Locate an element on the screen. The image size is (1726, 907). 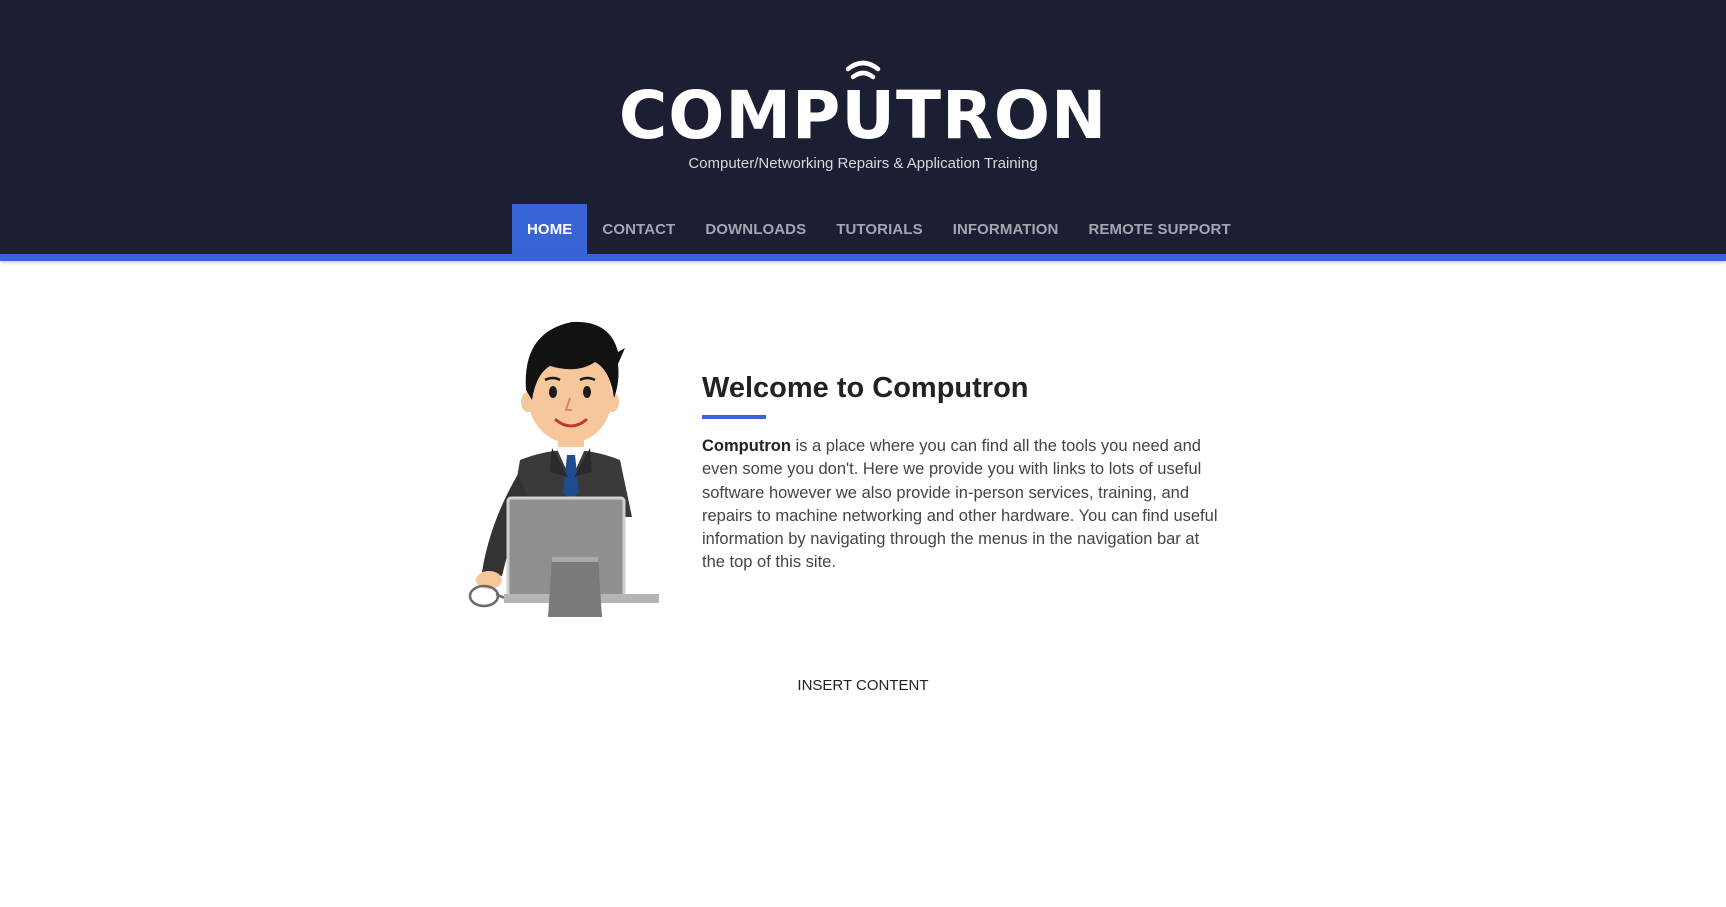
title-underline is located at coordinates (734, 417).